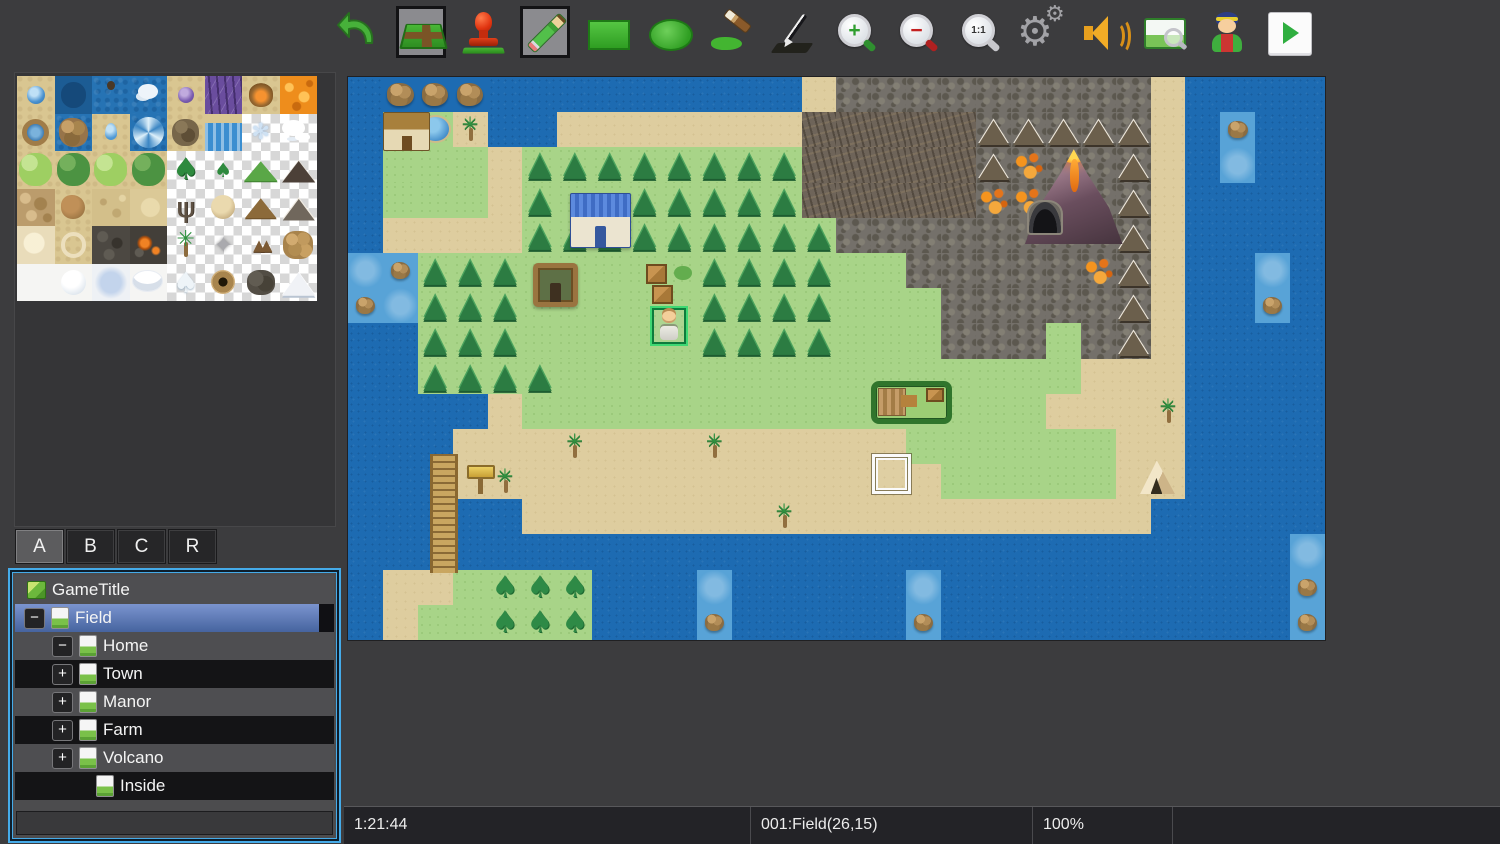  I want to click on map-farm, so click(911, 402).